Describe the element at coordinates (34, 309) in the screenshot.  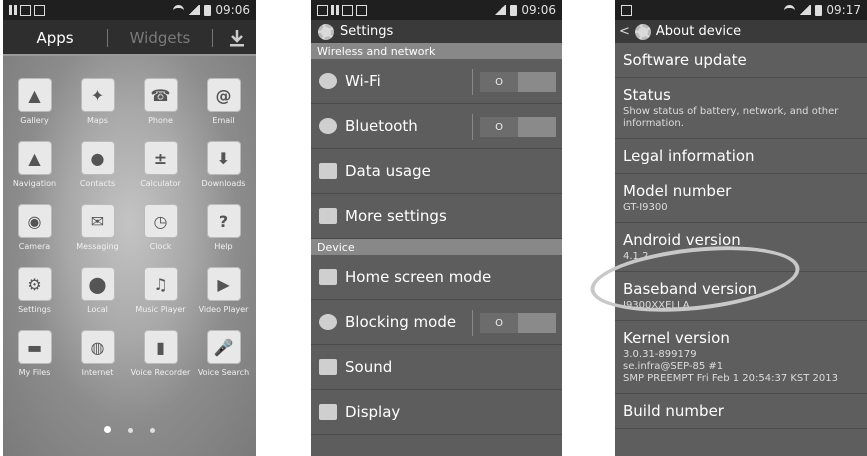
I see `app-label: Settings` at that location.